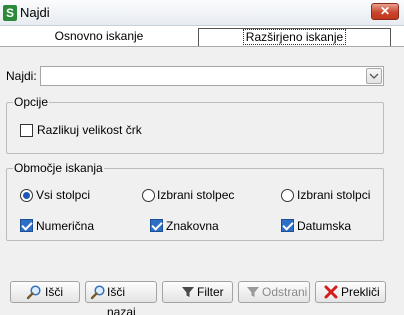 The height and width of the screenshot is (315, 404). I want to click on numeric-checkbox, so click(26, 225).